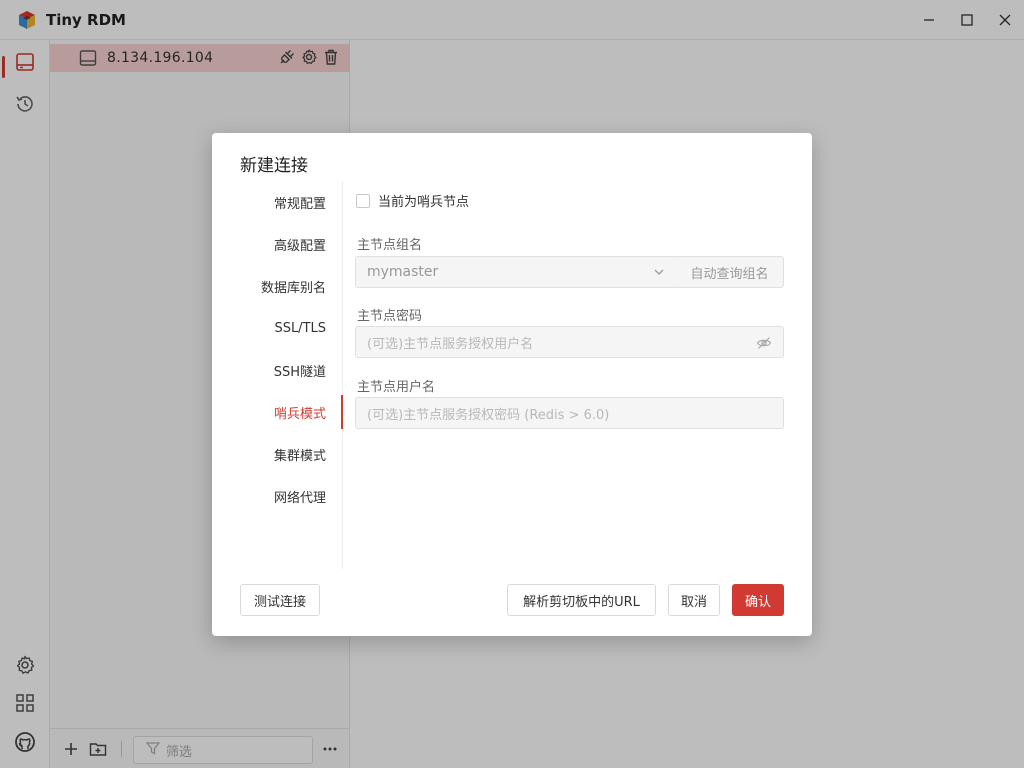 The width and height of the screenshot is (1024, 768). What do you see at coordinates (403, 272) in the screenshot?
I see `master-name-value: mymaster` at bounding box center [403, 272].